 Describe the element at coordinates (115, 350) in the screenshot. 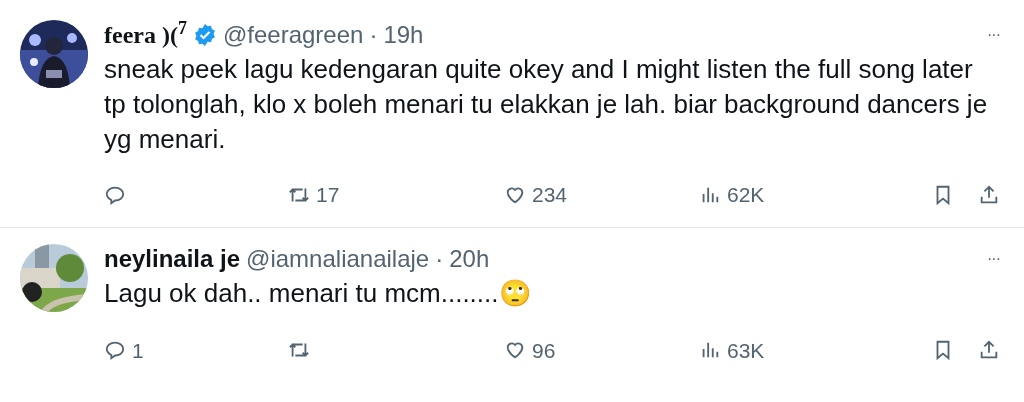

I see `speech-bubble-icon` at that location.